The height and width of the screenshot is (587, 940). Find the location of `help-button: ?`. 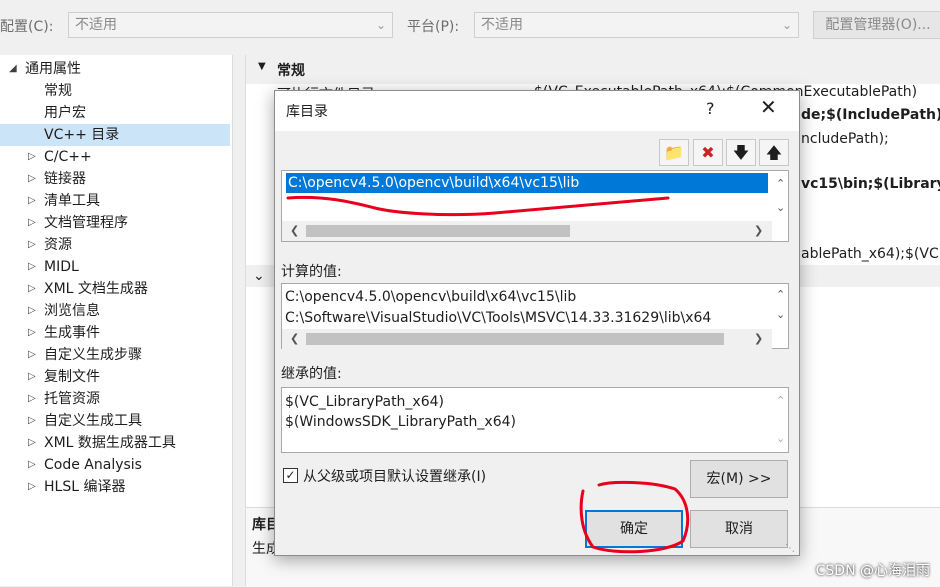

help-button: ? is located at coordinates (710, 108).